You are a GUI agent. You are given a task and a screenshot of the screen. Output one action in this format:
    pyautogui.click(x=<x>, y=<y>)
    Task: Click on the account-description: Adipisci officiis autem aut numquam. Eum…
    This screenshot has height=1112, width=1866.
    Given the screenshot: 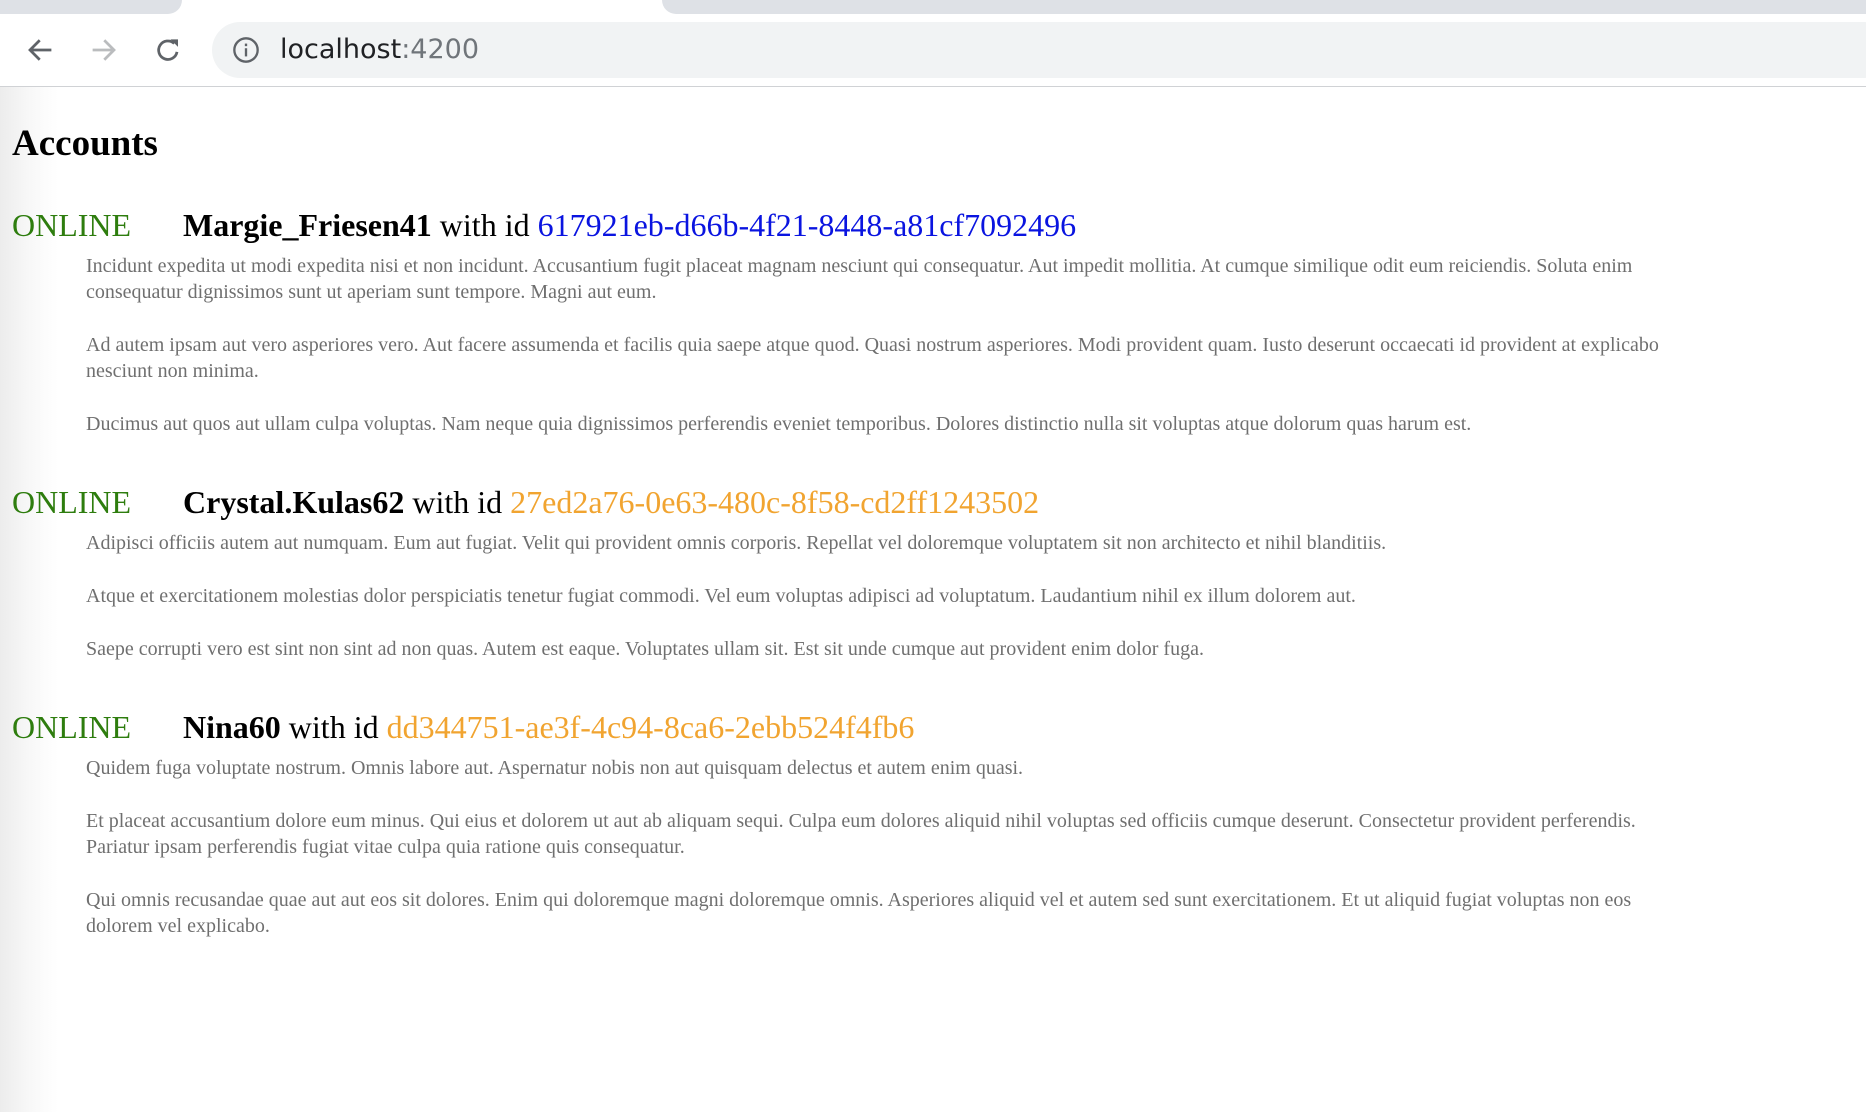 What is the action you would take?
    pyautogui.click(x=933, y=596)
    